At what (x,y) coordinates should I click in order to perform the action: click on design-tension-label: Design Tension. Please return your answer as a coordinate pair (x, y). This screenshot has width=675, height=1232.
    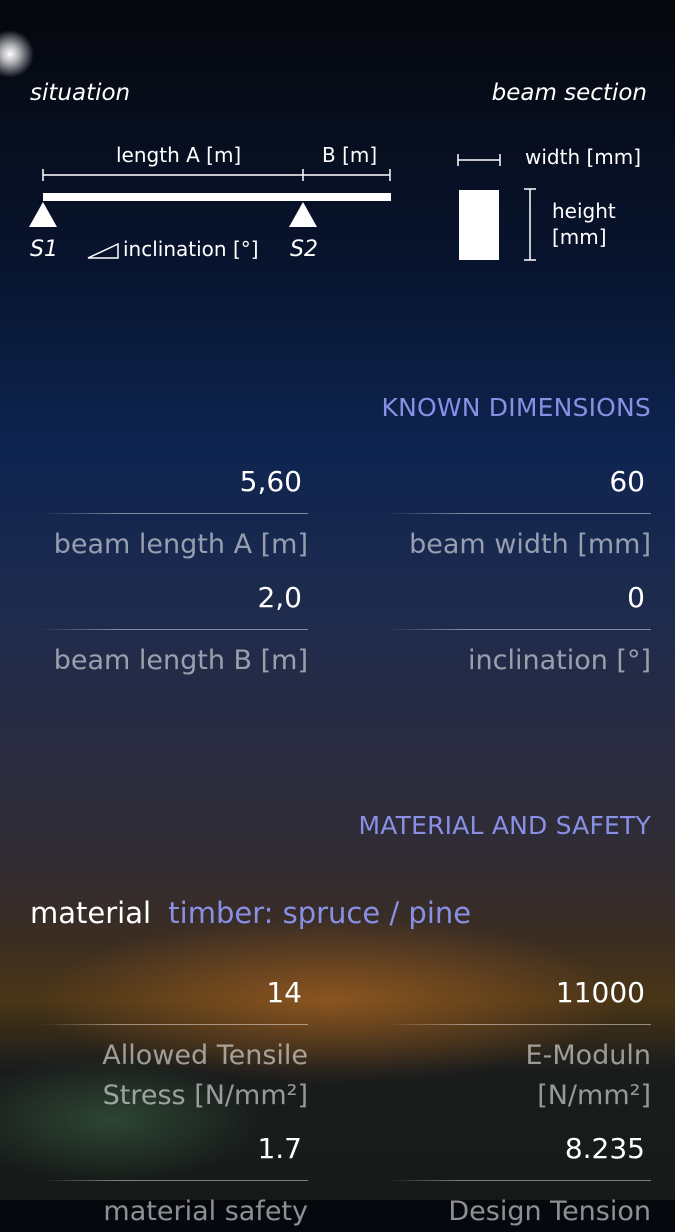
    Looking at the image, I should click on (549, 1211).